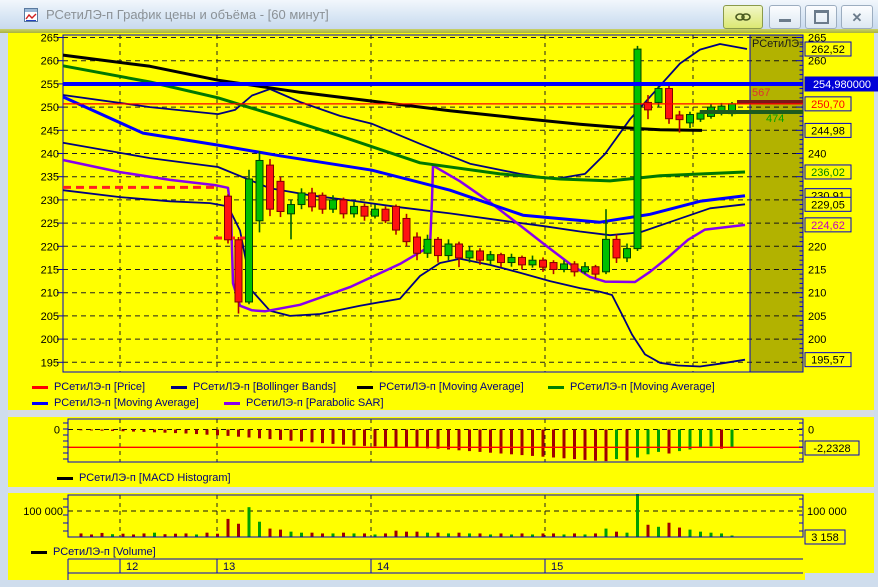  I want to click on price-box-label: 250,70, so click(828, 105).